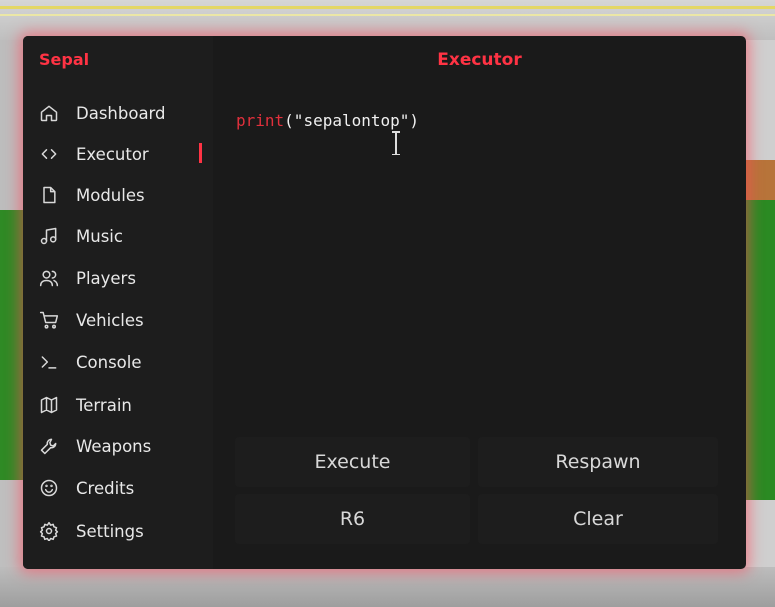 This screenshot has width=775, height=607. What do you see at coordinates (114, 446) in the screenshot?
I see `sidebar-item-label: Weapons` at bounding box center [114, 446].